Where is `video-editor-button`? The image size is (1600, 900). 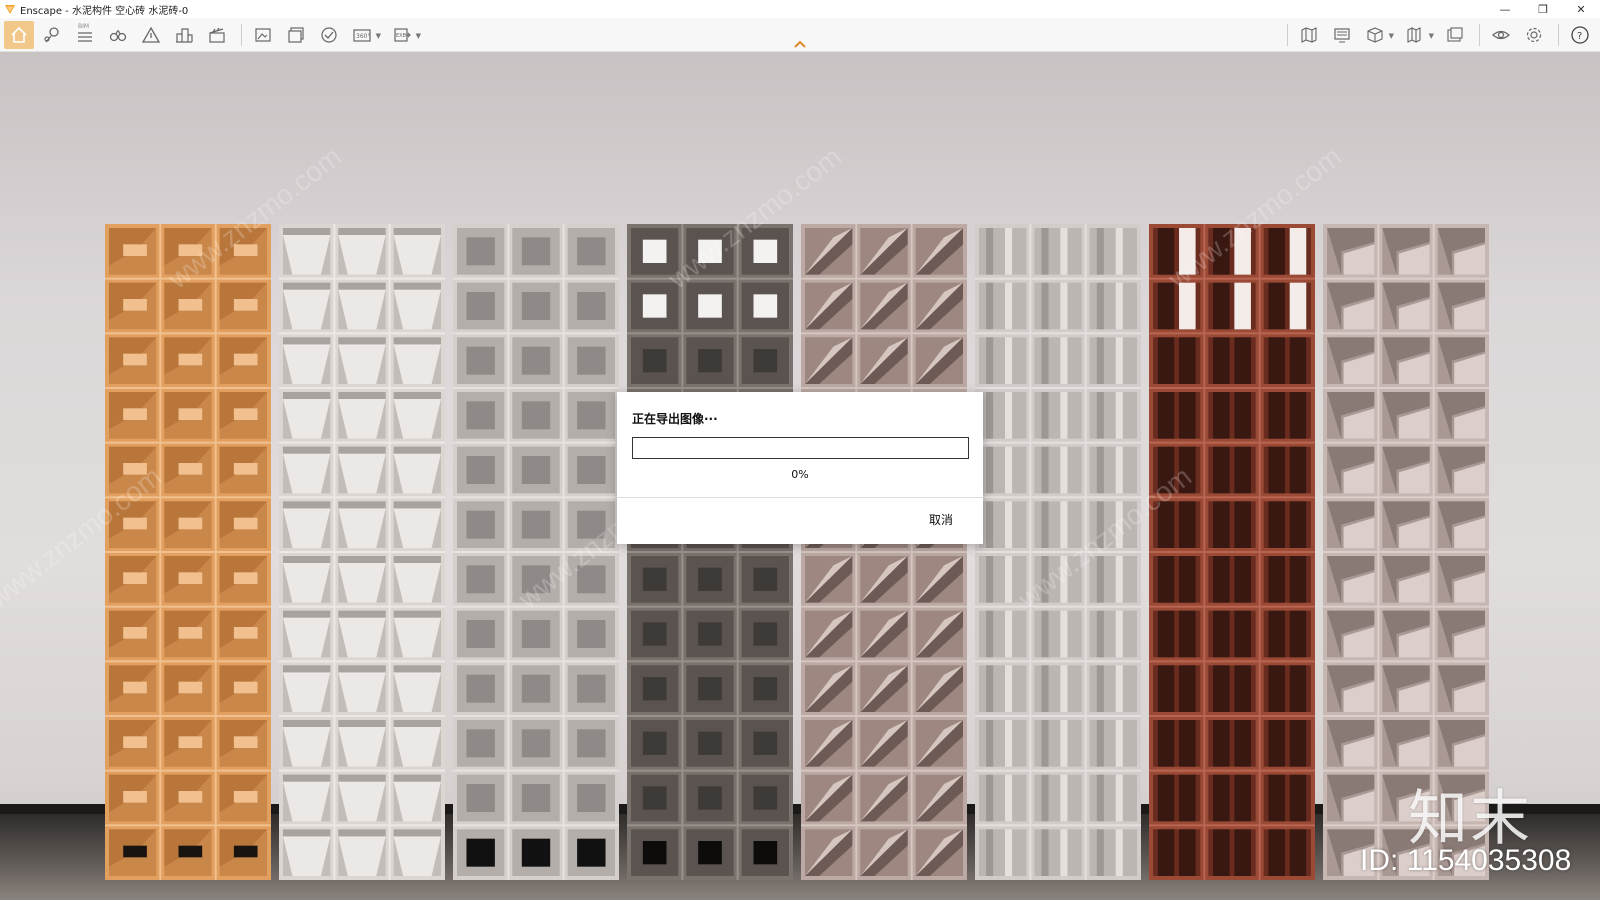 video-editor-button is located at coordinates (217, 35).